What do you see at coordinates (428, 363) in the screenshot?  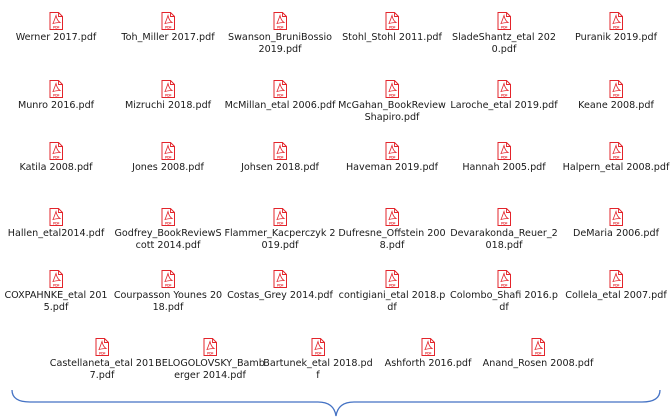 I see `file-name: Ashforth 2016.pdf` at bounding box center [428, 363].